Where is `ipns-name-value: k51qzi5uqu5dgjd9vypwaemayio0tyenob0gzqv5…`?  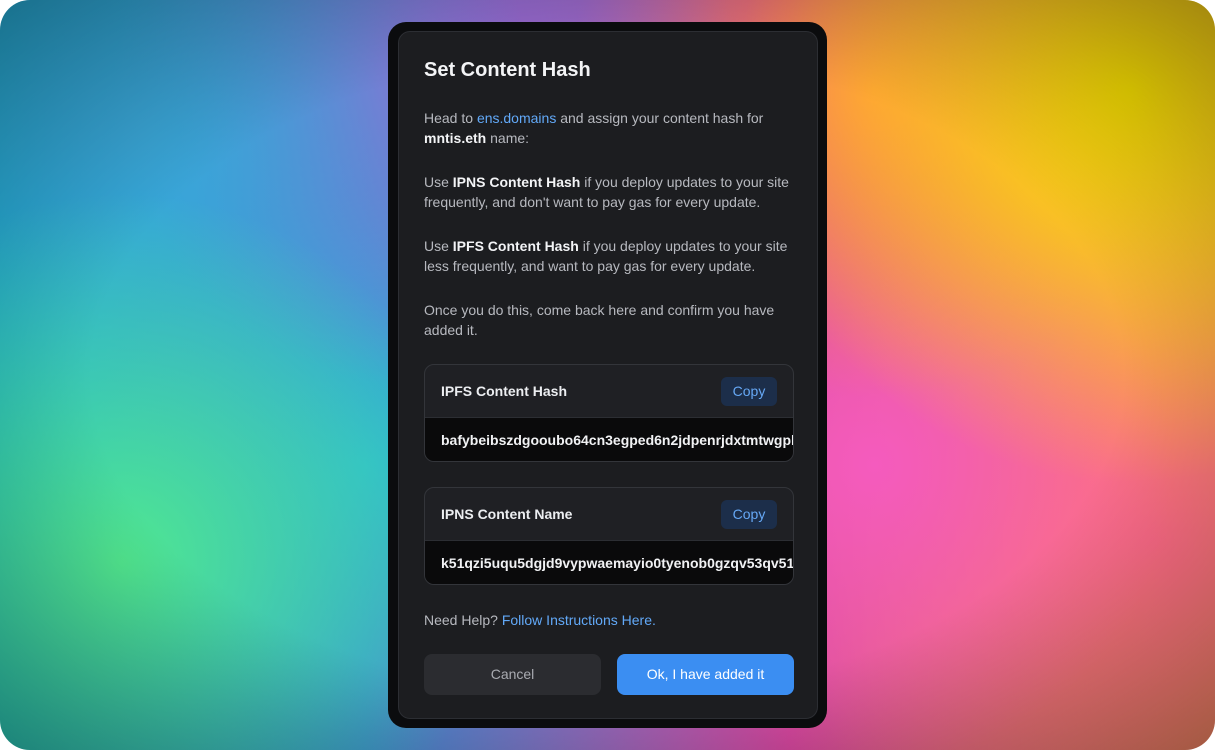
ipns-name-value: k51qzi5uqu5dgjd9vypwaemayio0tyenob0gzqv5… is located at coordinates (609, 562).